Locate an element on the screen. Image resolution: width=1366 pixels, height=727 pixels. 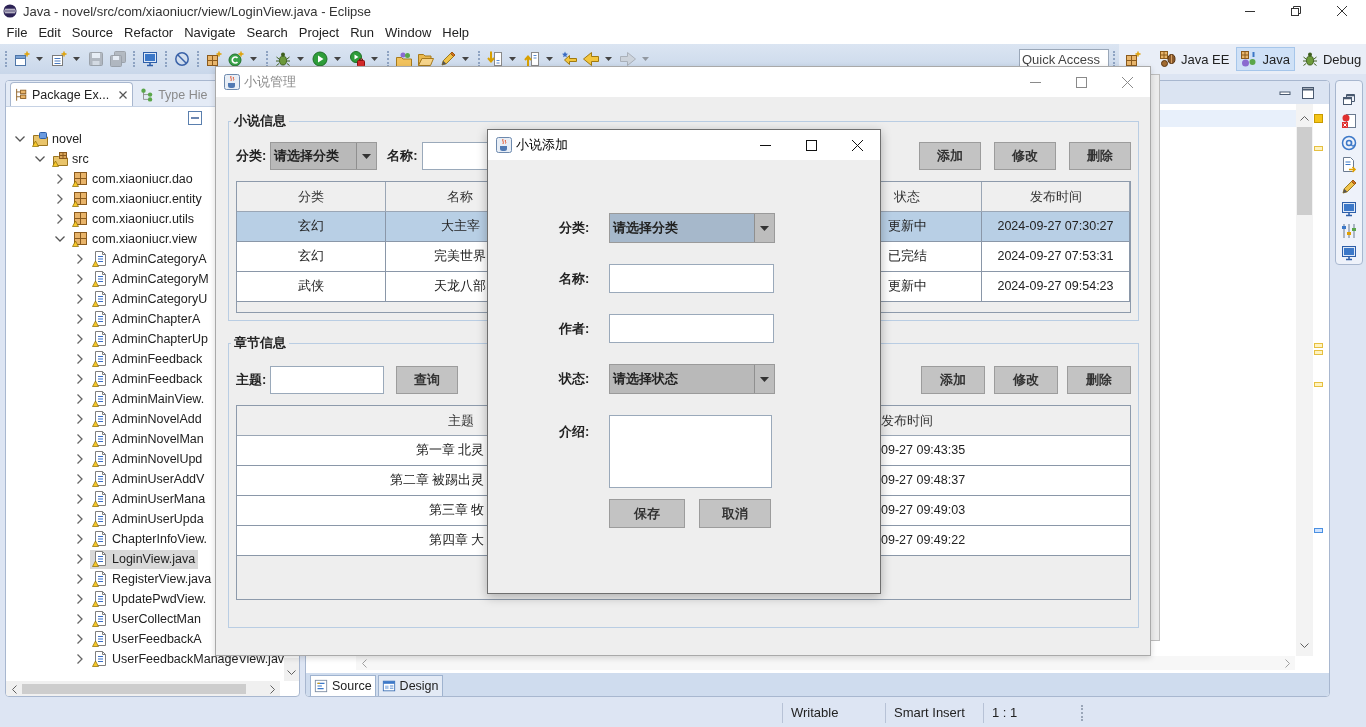
tree-item: AdminChapterA is located at coordinates (147, 319).